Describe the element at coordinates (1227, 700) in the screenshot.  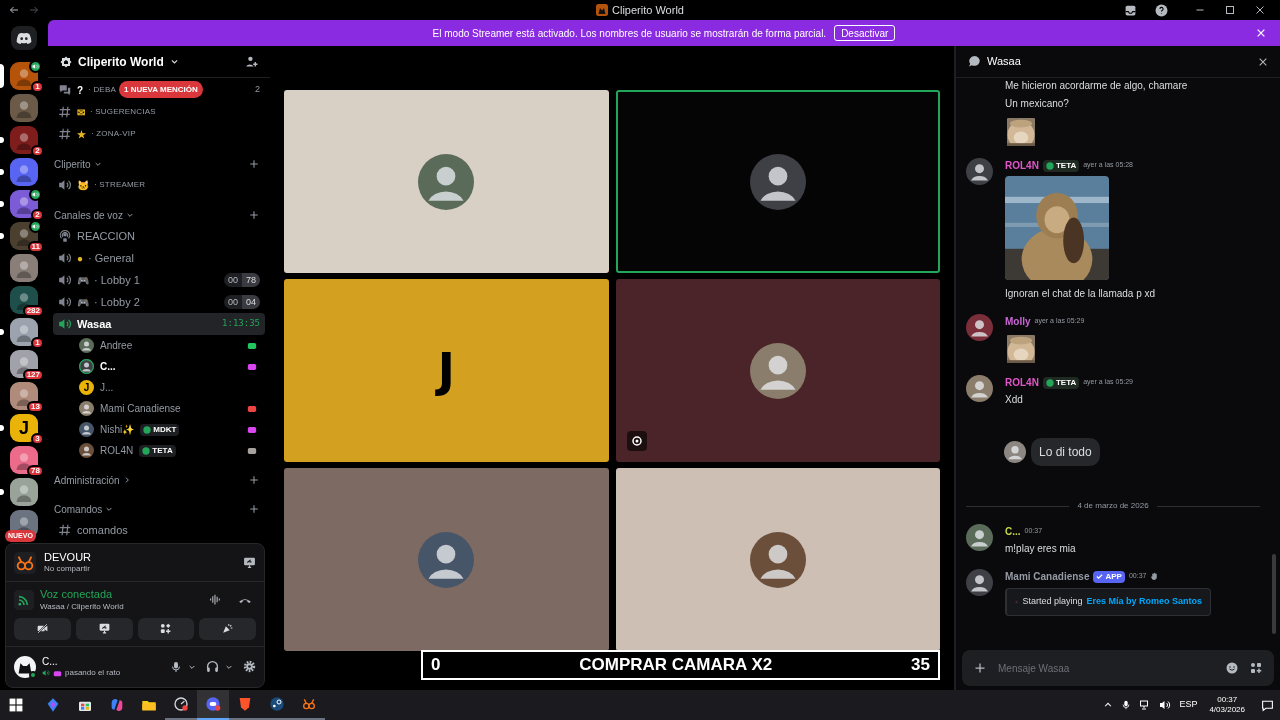
I see `clock-time: 00:37` at that location.